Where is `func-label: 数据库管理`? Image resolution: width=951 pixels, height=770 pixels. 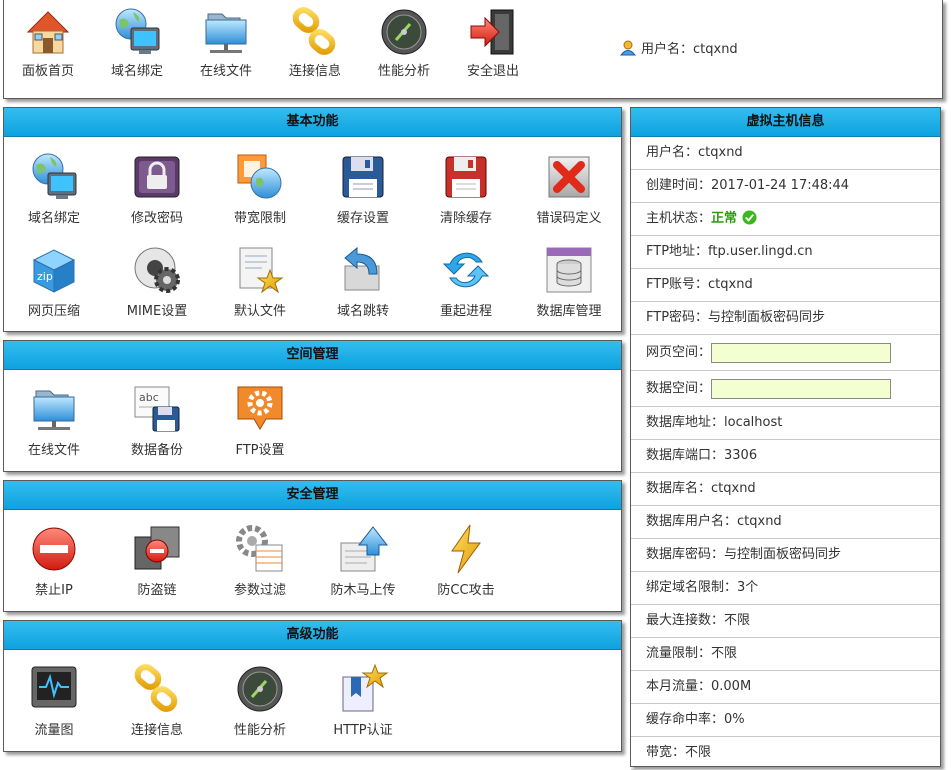
func-label: 数据库管理 is located at coordinates (569, 311).